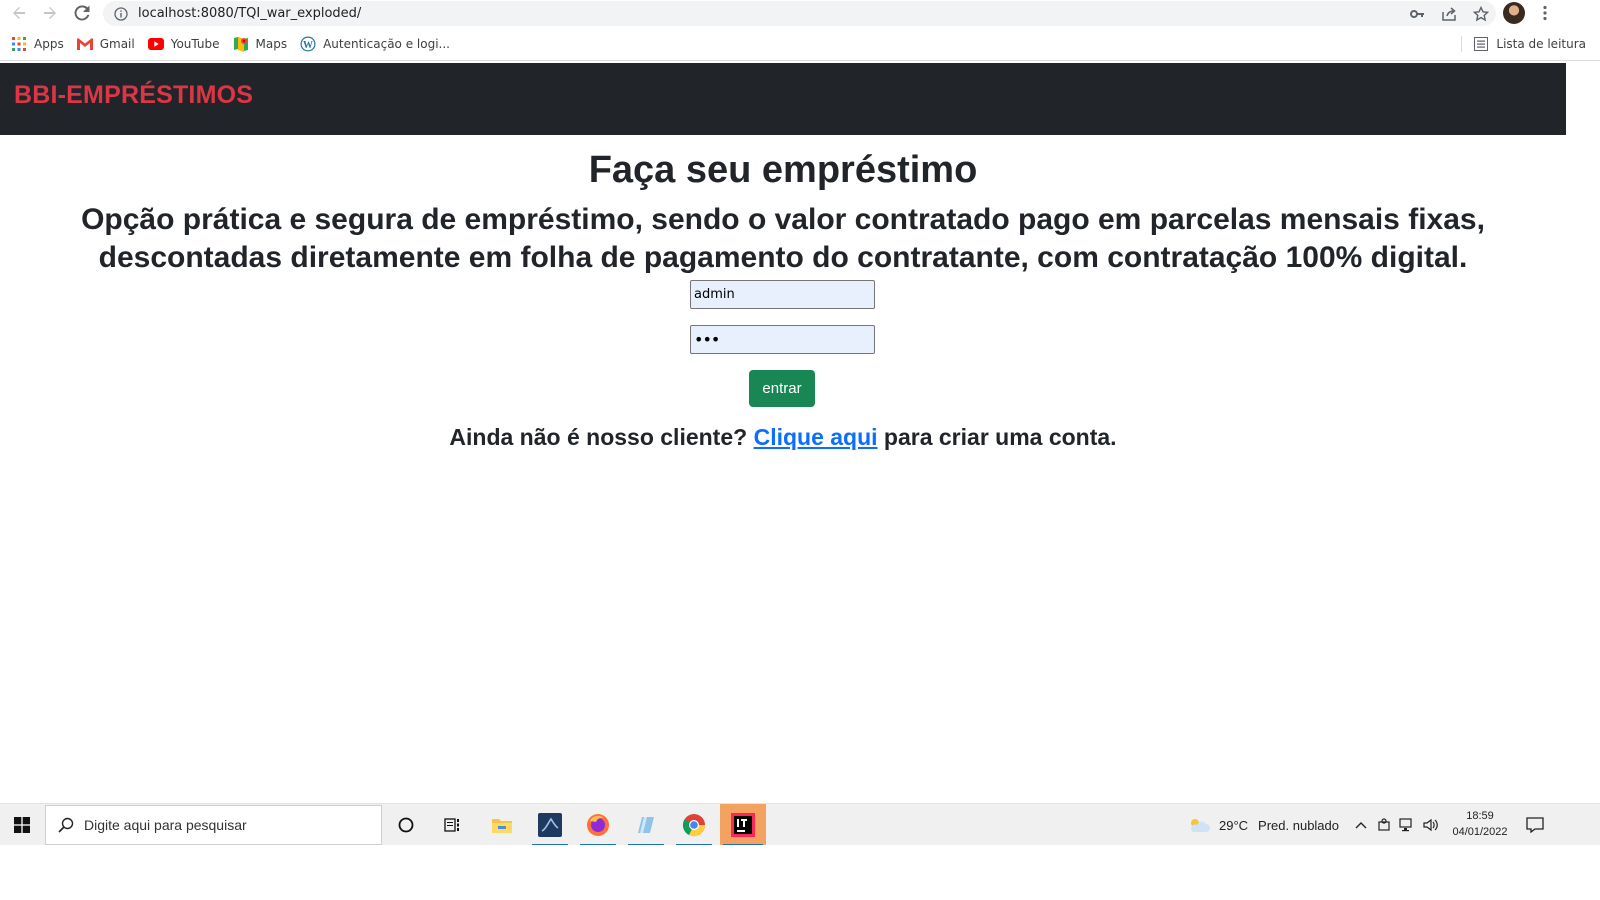  What do you see at coordinates (1541, 44) in the screenshot?
I see `reading-list-label: Lista de leitura` at bounding box center [1541, 44].